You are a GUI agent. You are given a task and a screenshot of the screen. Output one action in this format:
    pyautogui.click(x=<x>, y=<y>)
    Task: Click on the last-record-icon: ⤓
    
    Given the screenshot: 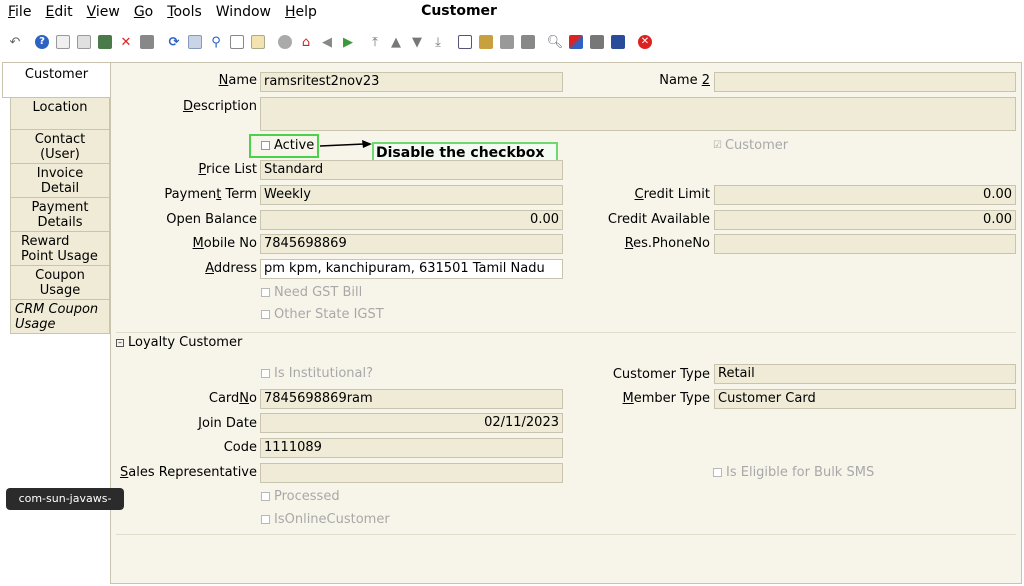 What is the action you would take?
    pyautogui.click(x=438, y=42)
    